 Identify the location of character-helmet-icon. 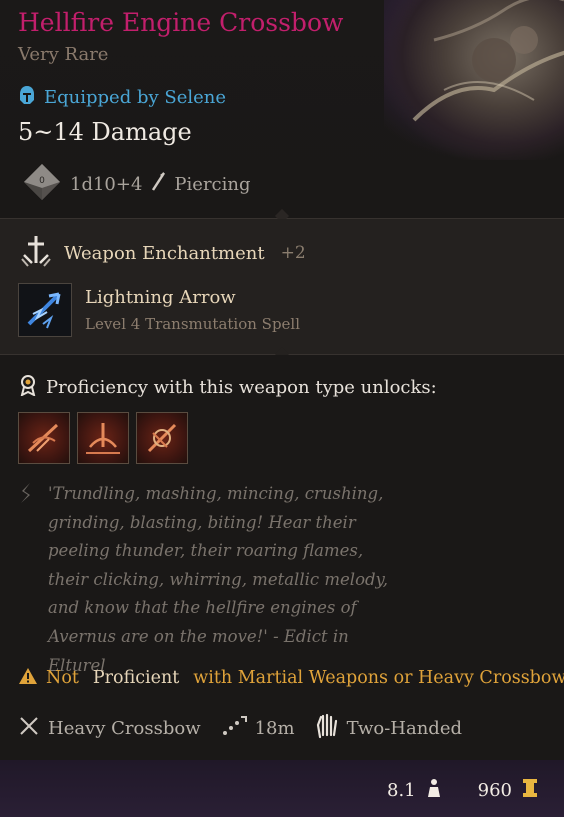
(27, 97).